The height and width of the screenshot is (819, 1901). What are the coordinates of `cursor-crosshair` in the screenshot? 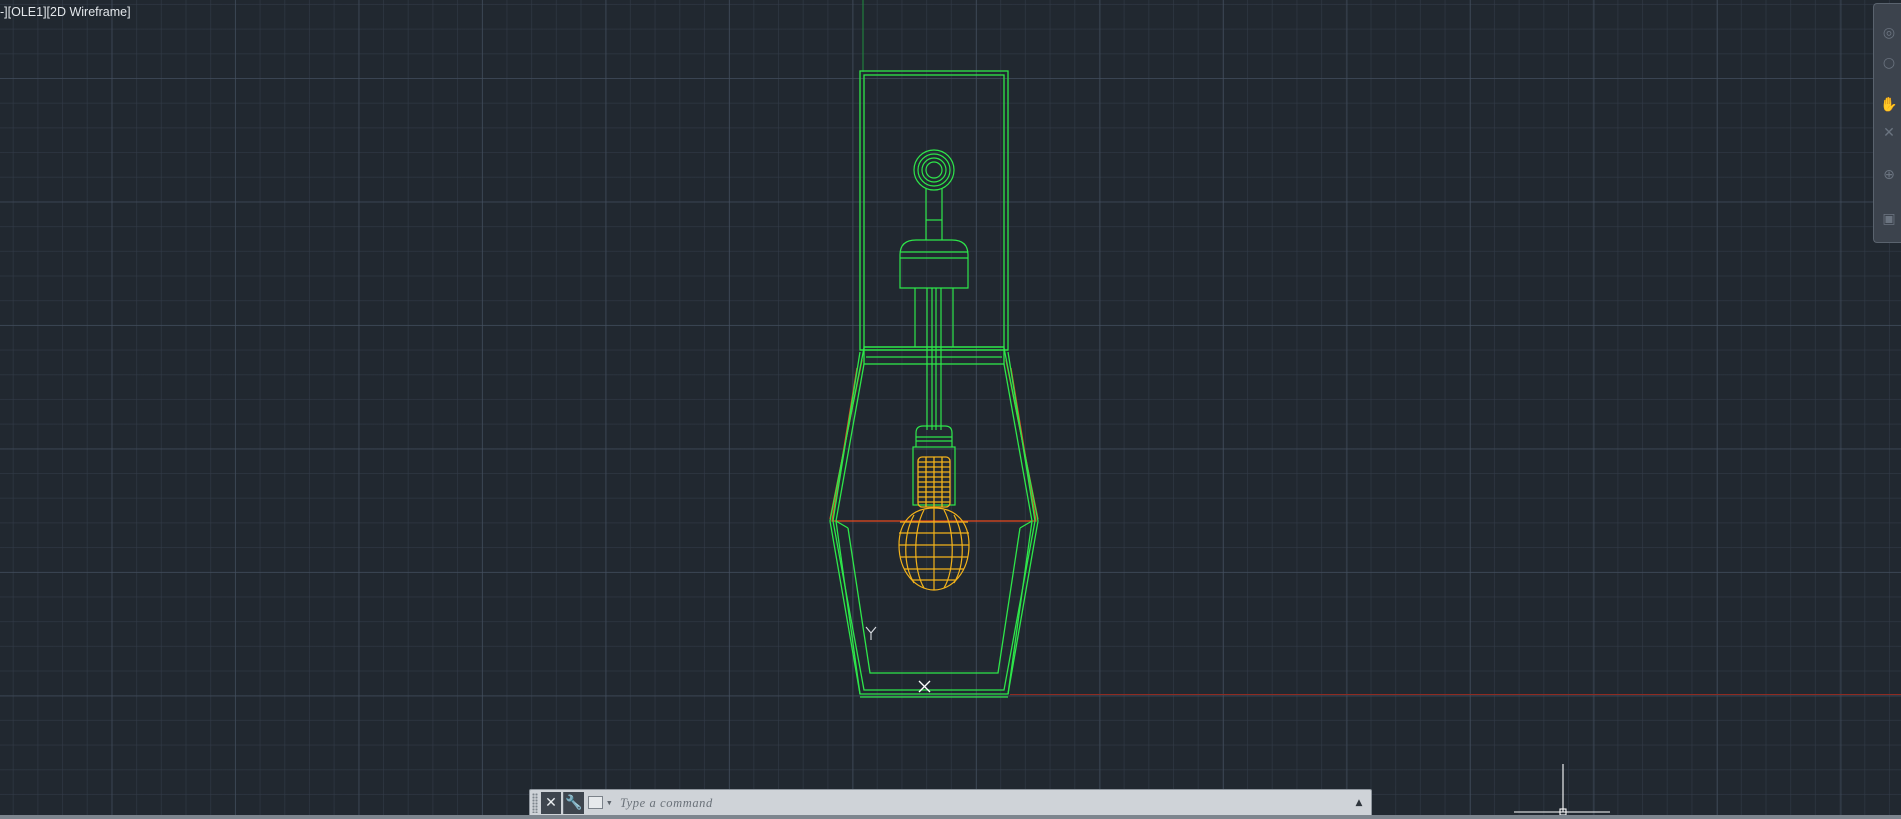 It's located at (1562, 790).